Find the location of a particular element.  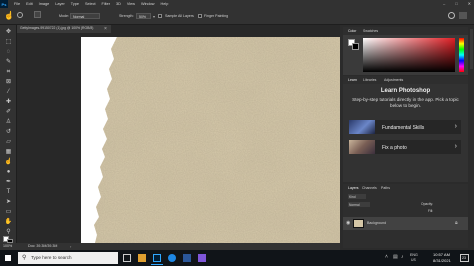

chevron-up-icon: ˄ is located at coordinates (386, 257).